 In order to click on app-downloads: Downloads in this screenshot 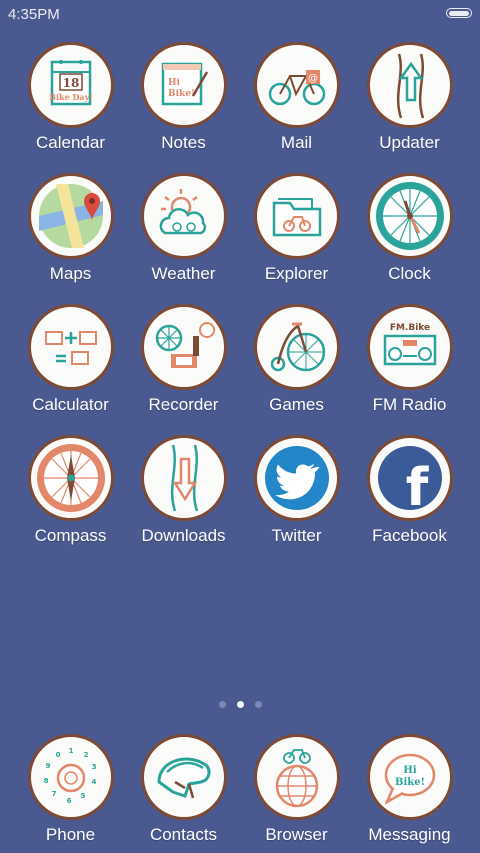, I will do `click(183, 500)`.